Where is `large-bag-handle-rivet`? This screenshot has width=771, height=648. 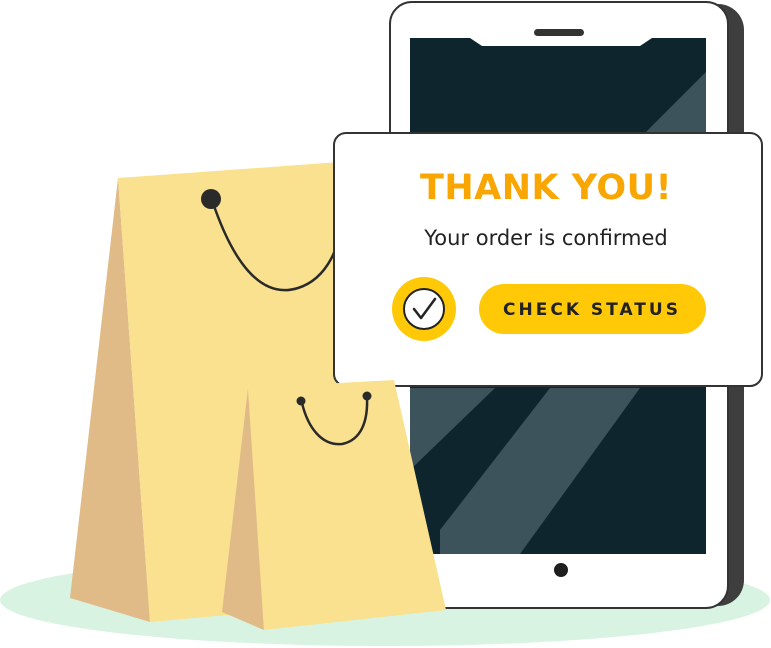 large-bag-handle-rivet is located at coordinates (211, 199).